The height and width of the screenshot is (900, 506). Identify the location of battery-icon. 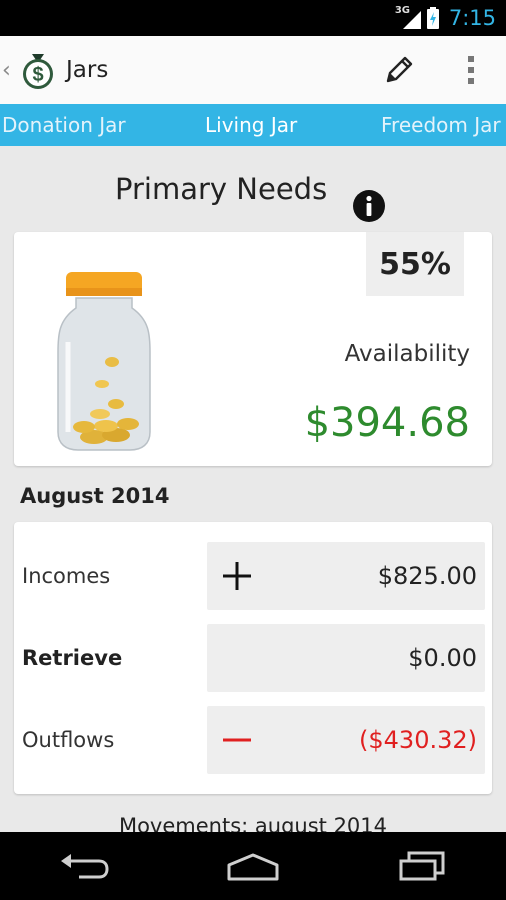
(432, 18).